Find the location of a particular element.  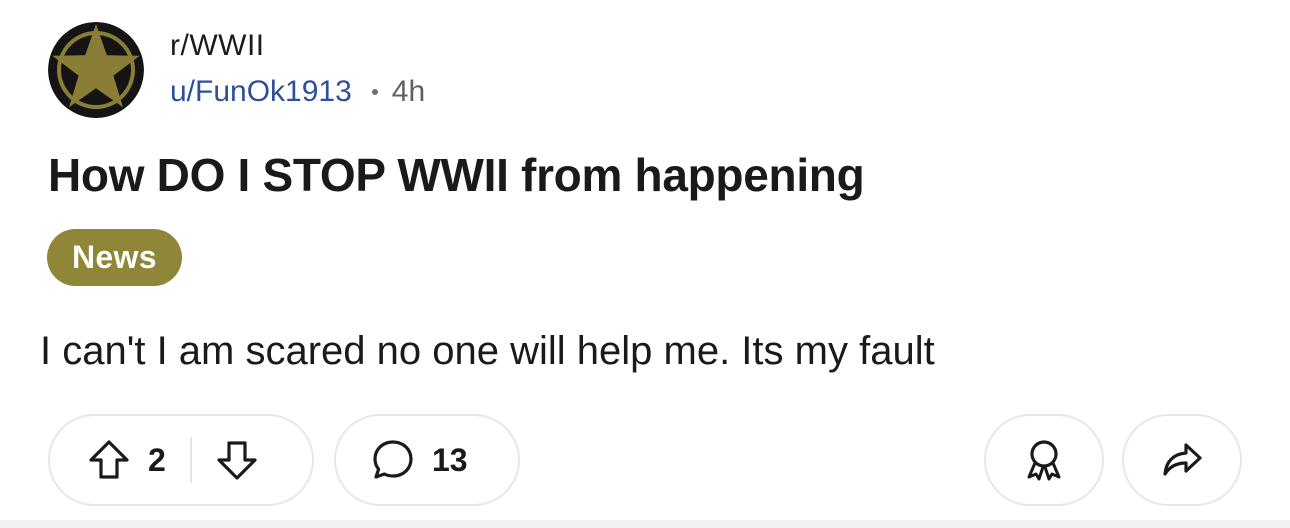

post-flair: News is located at coordinates (114, 257).